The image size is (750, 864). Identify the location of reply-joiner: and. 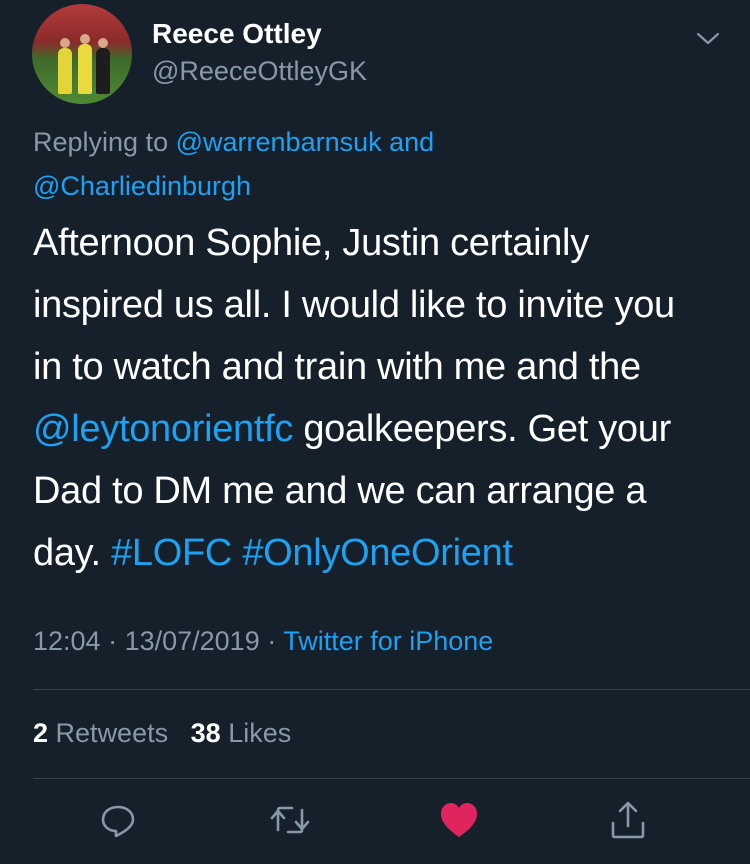
(412, 142).